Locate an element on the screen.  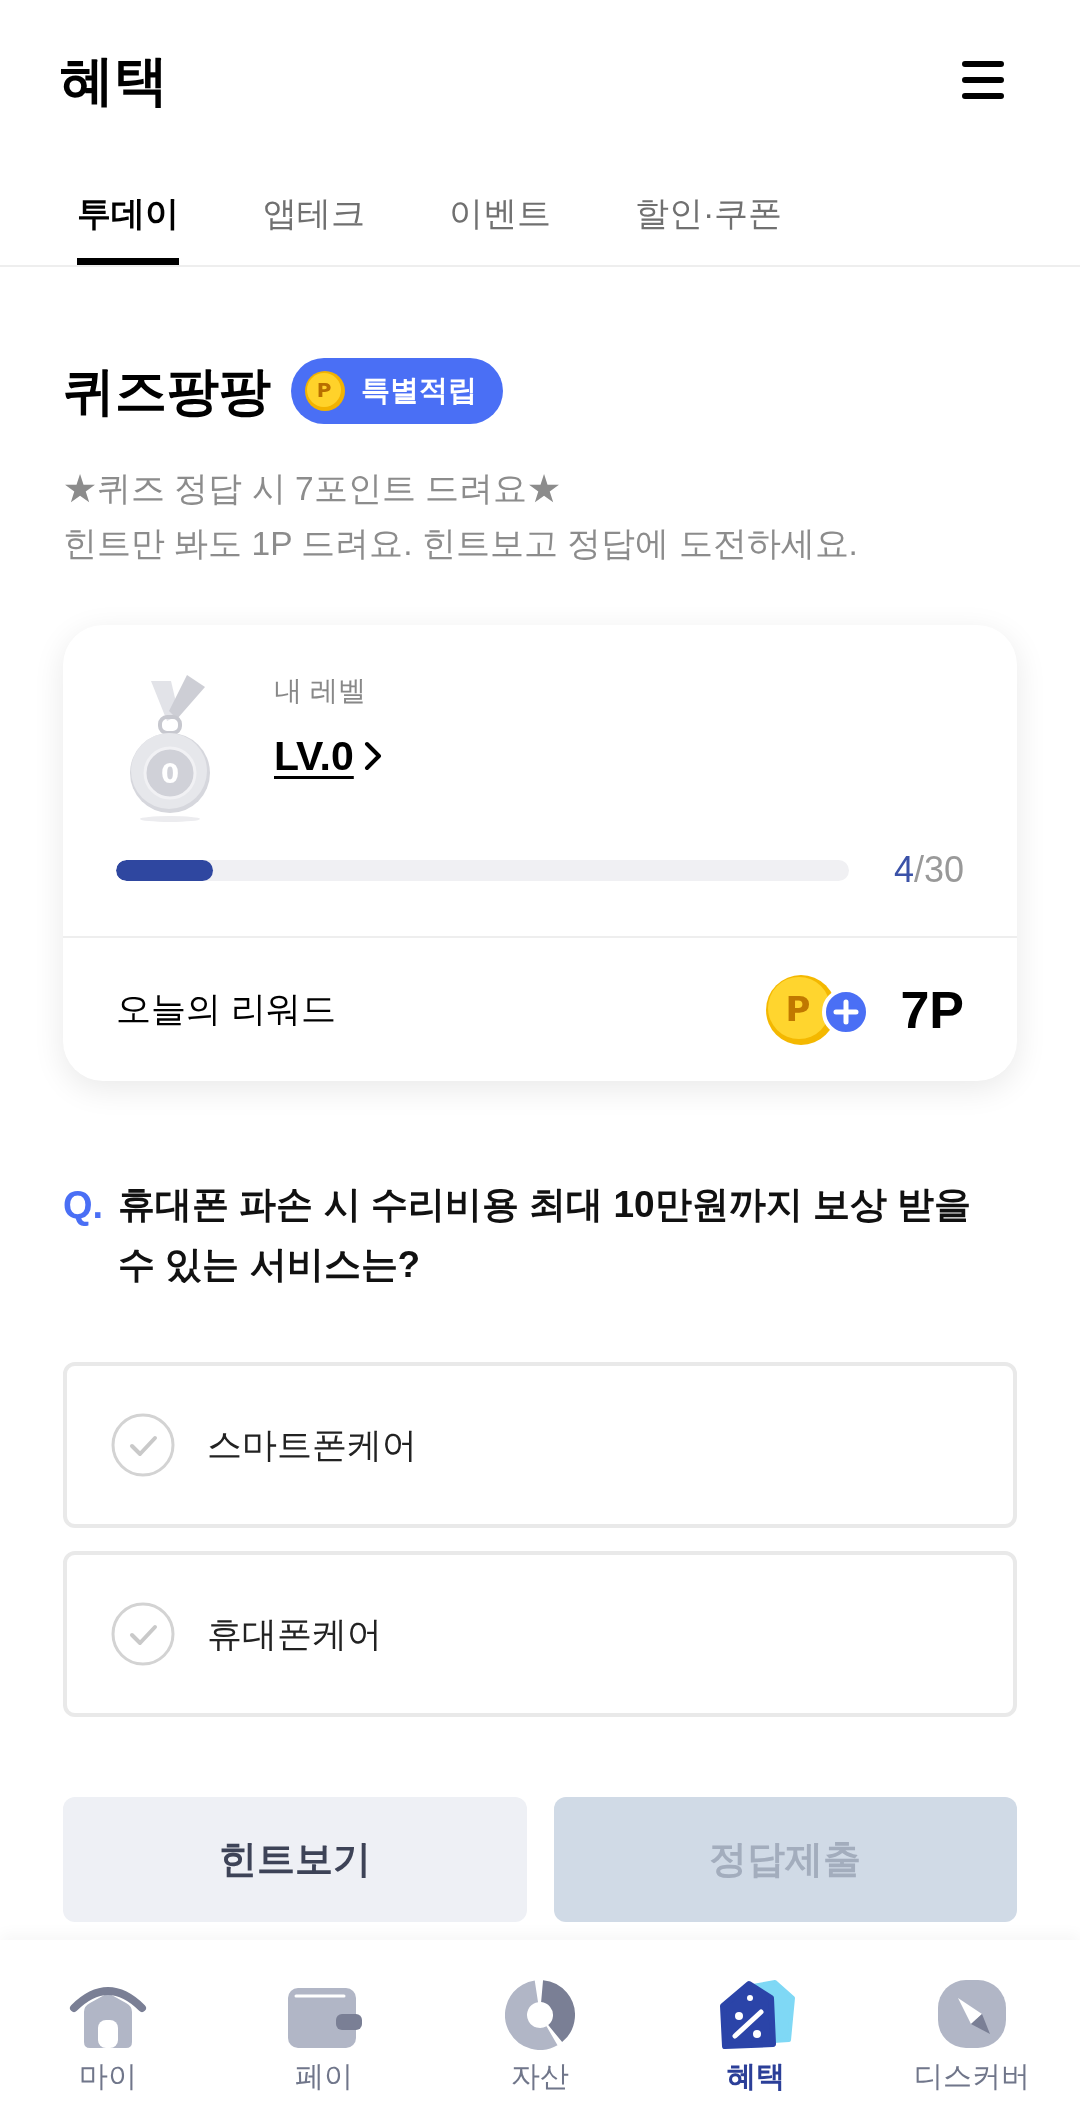
my-level-label: 내 레벨 is located at coordinates (320, 691).